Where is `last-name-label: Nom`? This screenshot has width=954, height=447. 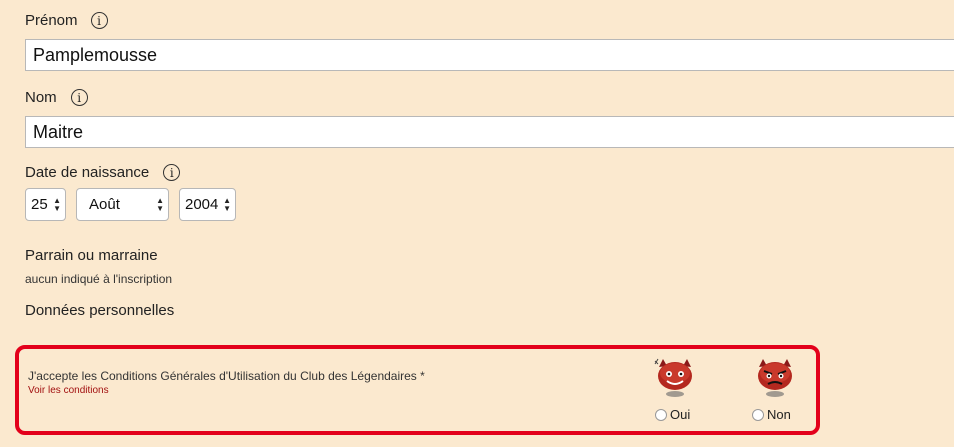 last-name-label: Nom is located at coordinates (41, 97).